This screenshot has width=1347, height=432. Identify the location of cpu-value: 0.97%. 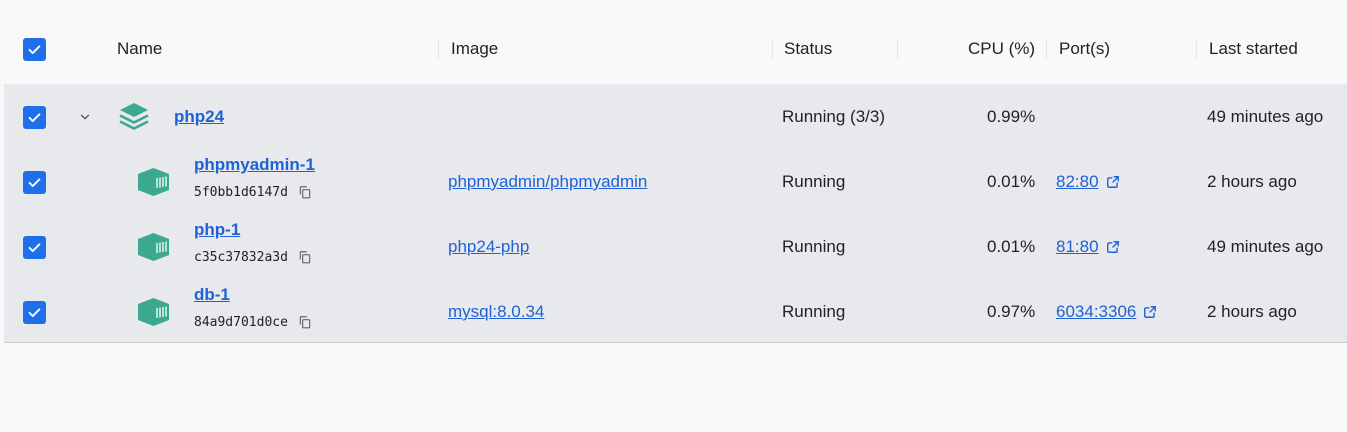
(1011, 311).